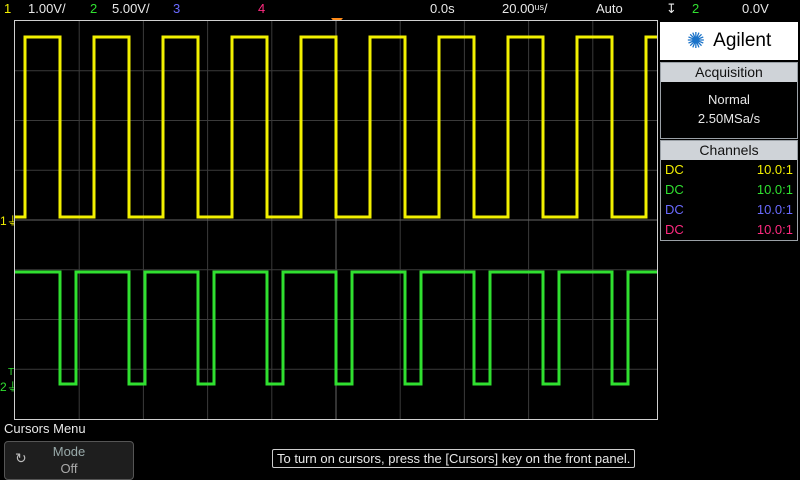 The image size is (800, 480). Describe the element at coordinates (261, 9) in the screenshot. I see `ch4-number: 4` at that location.